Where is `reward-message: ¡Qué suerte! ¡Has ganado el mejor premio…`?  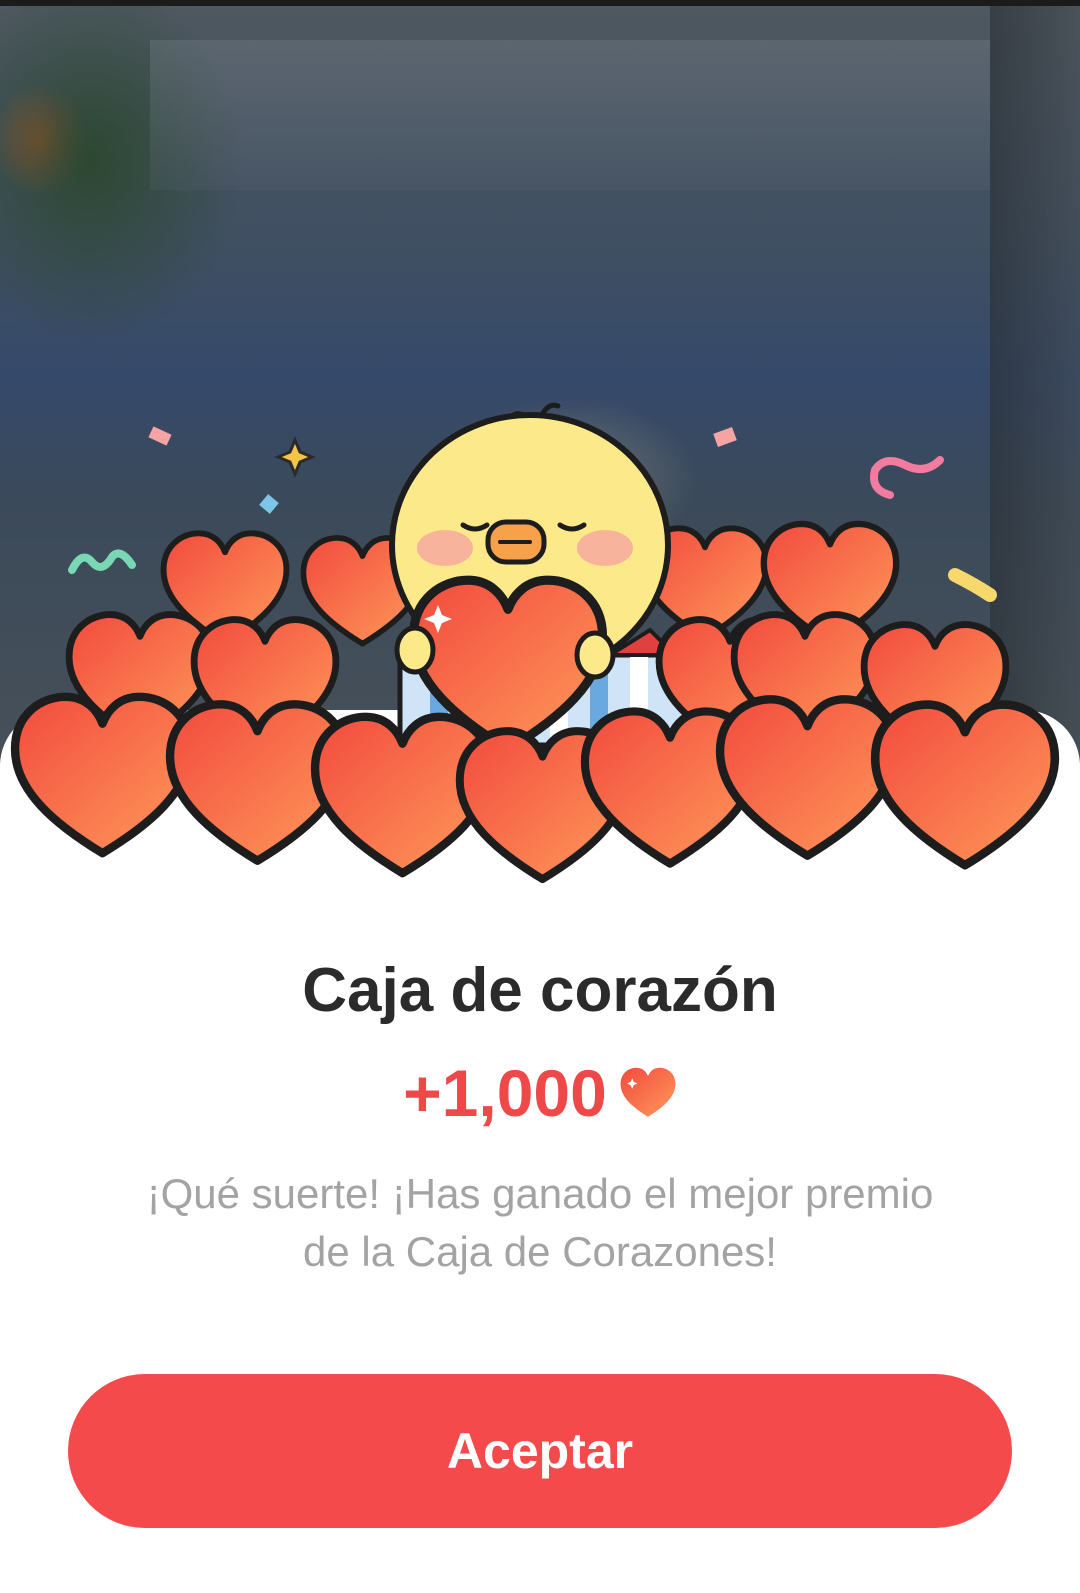 reward-message: ¡Qué suerte! ¡Has ganado el mejor premio… is located at coordinates (540, 1223).